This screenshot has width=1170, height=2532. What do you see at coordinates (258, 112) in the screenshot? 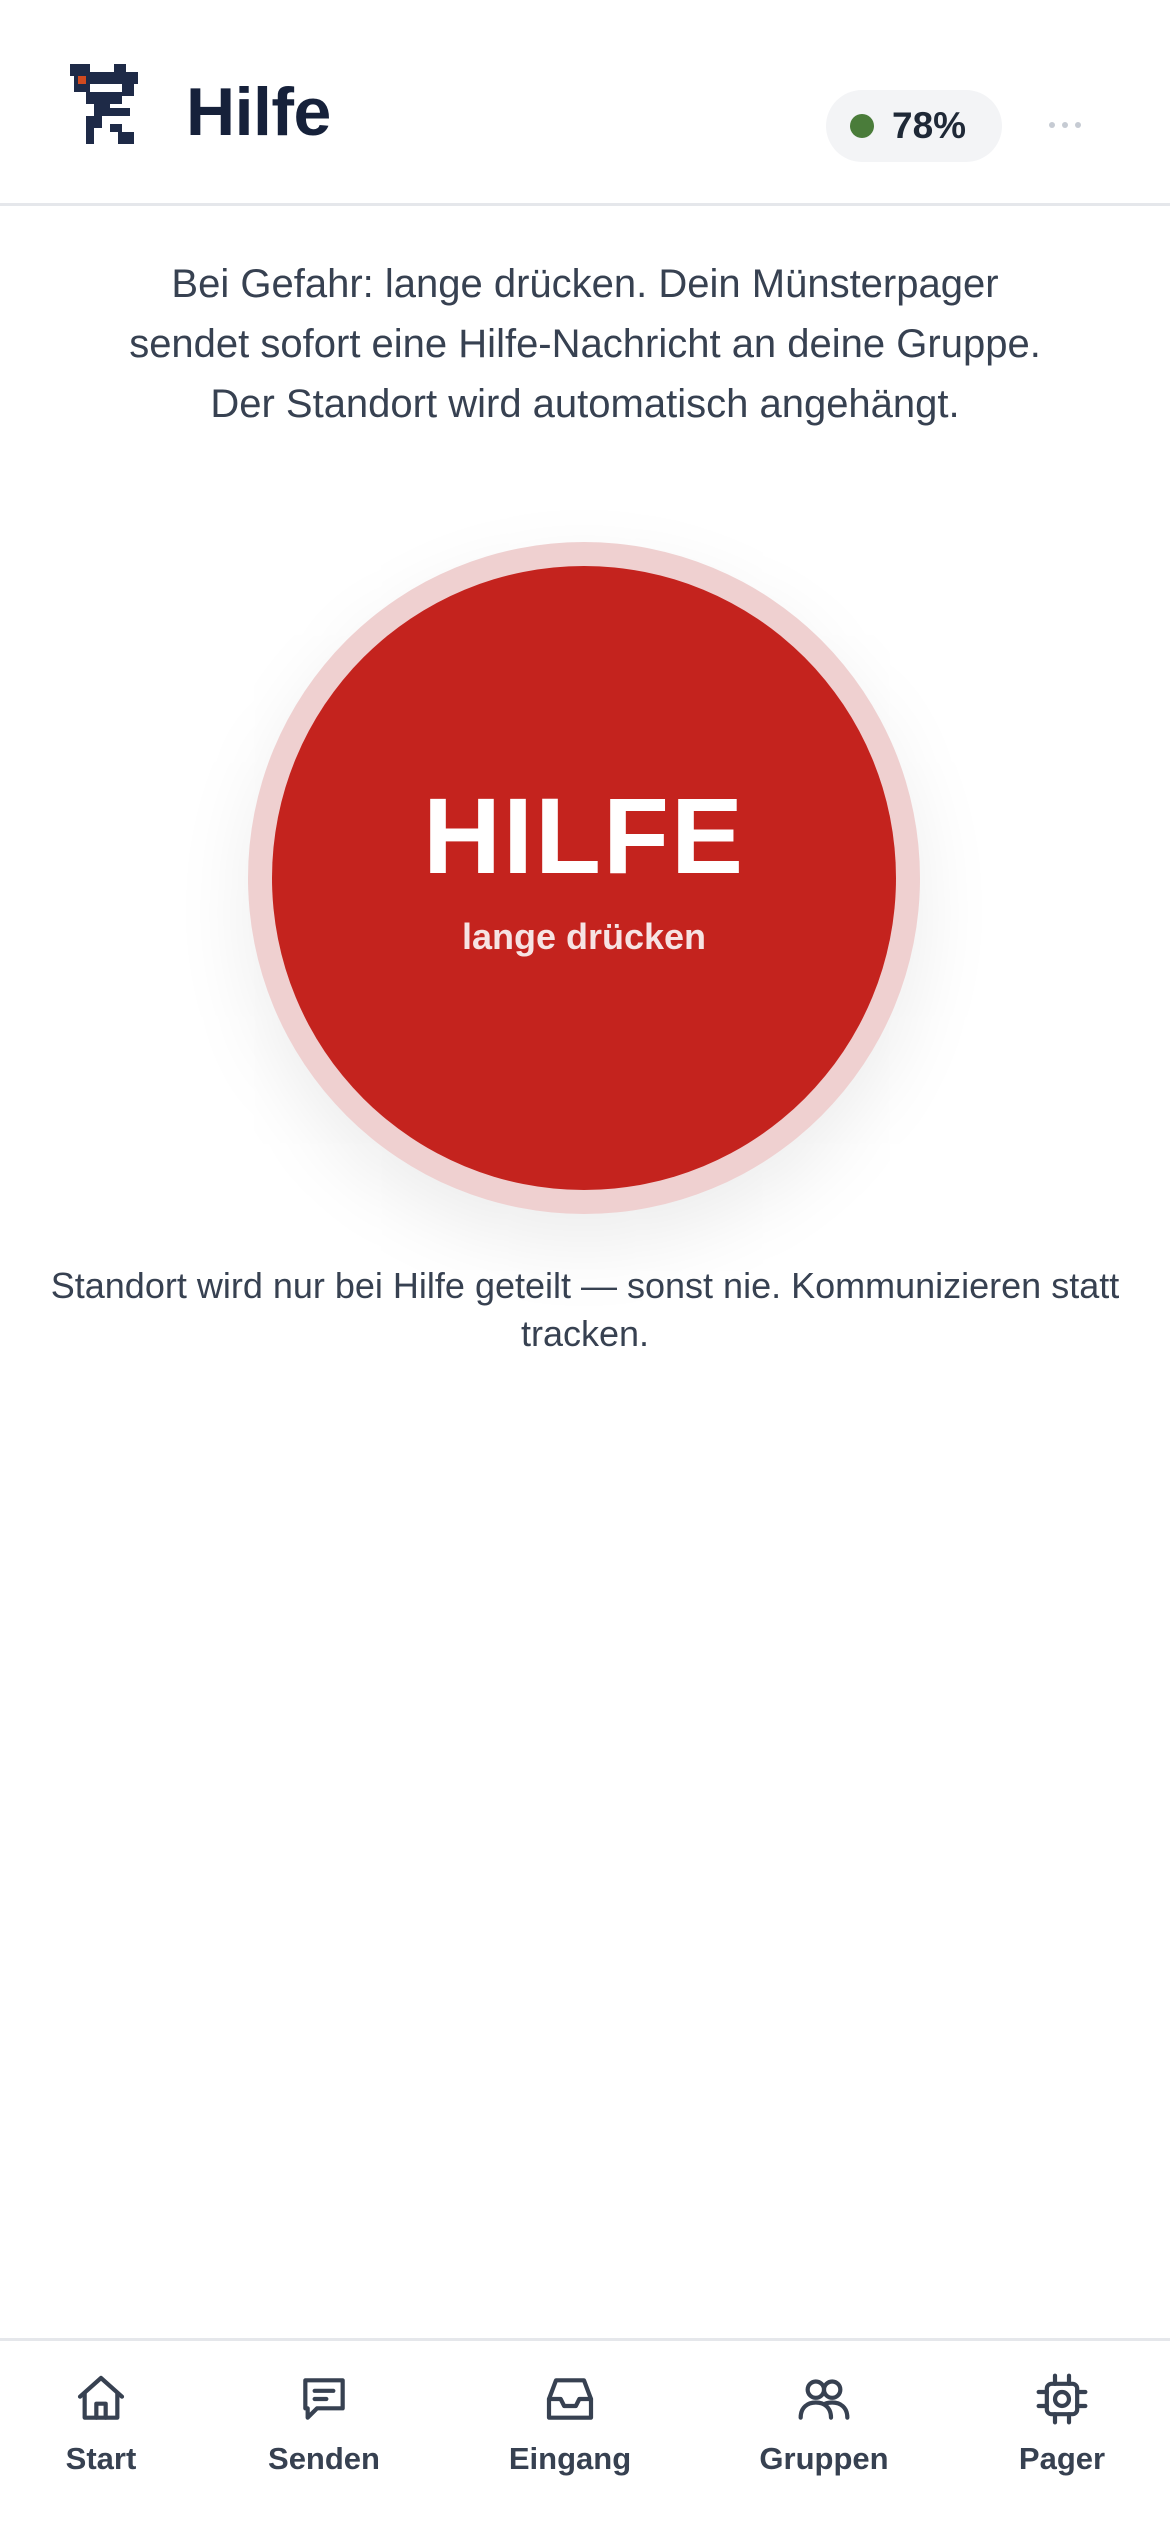
I see `page-title: Hilfe` at bounding box center [258, 112].